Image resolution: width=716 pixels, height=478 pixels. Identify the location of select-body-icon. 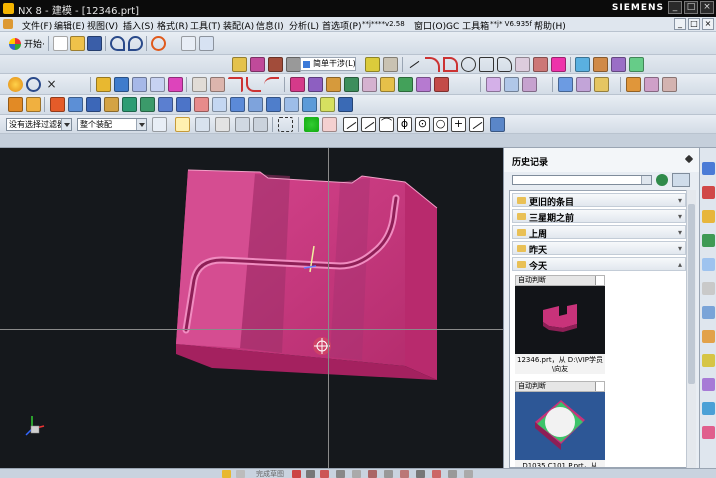
(222, 124).